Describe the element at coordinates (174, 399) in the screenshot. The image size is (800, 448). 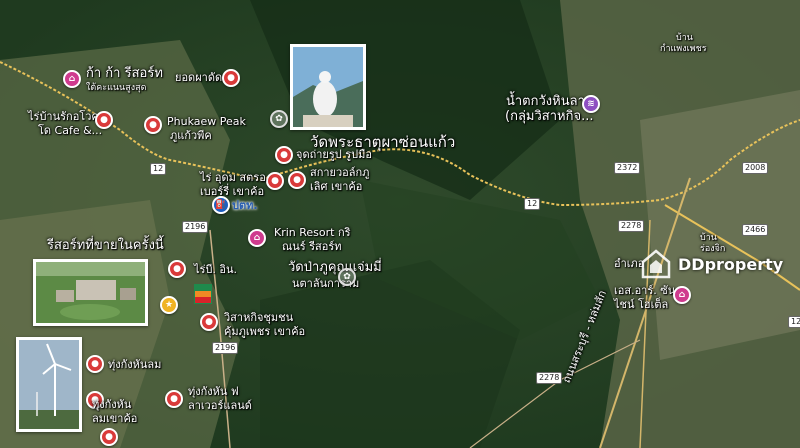
I see `photo-pin-tungkanglom-flower: ●` at that location.